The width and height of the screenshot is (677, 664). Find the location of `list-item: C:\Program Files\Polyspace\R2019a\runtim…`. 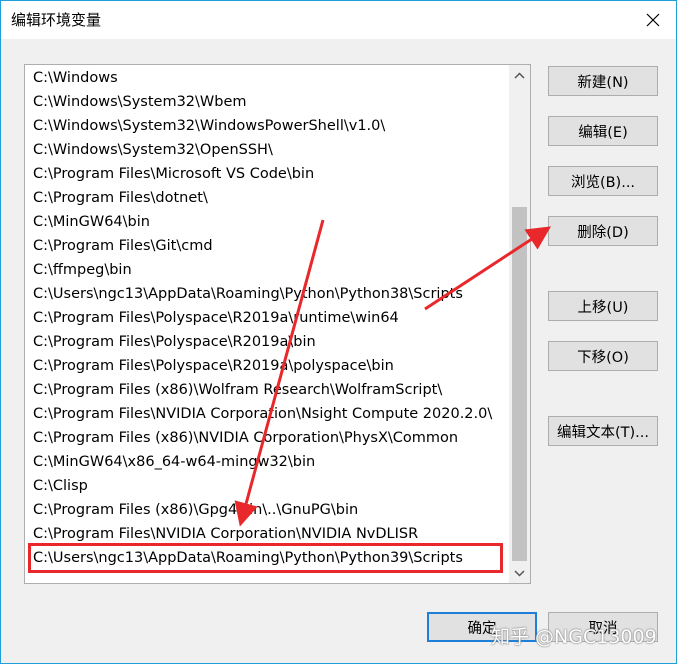

list-item: C:\Program Files\Polyspace\R2019a\runtim… is located at coordinates (266, 318).